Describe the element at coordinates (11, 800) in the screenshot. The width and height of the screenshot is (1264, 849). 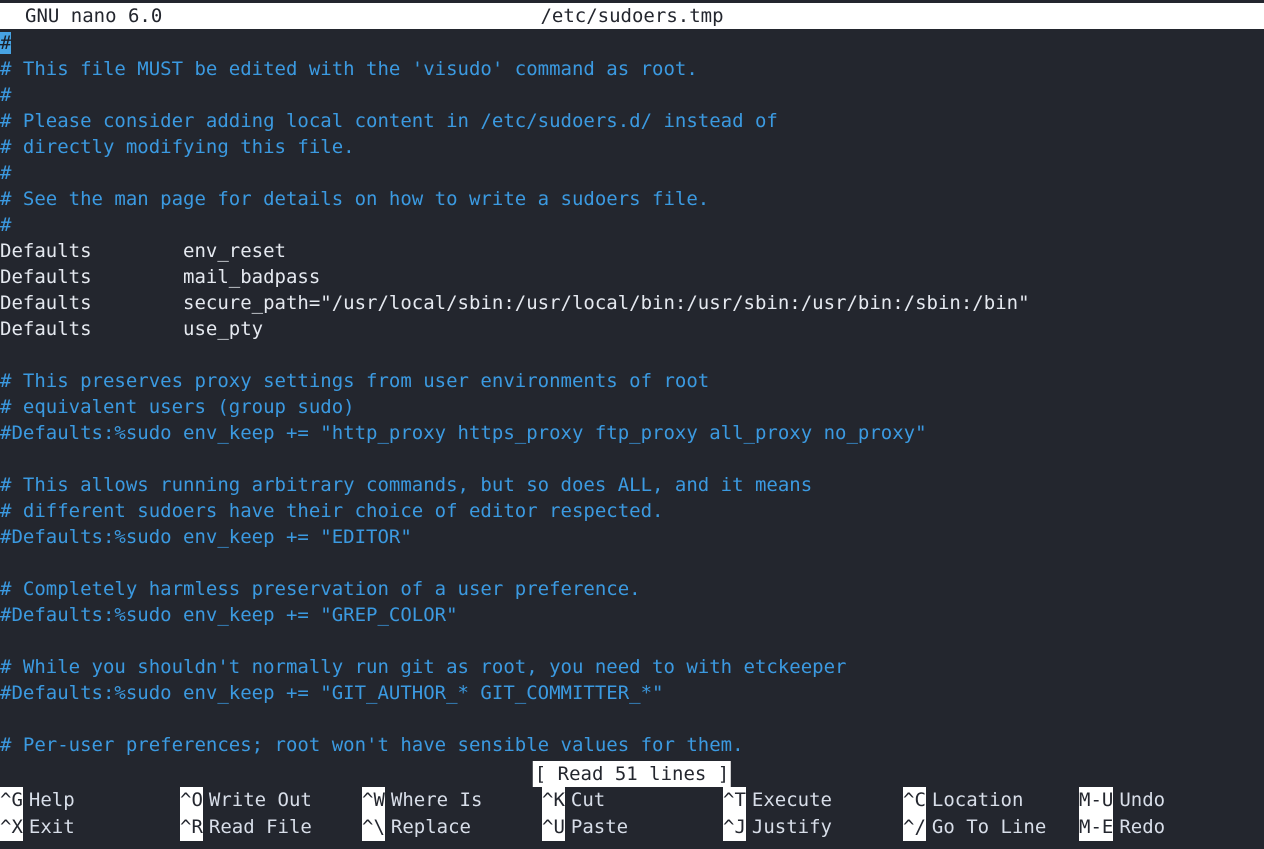
I see `shortcut-key: ^G` at that location.